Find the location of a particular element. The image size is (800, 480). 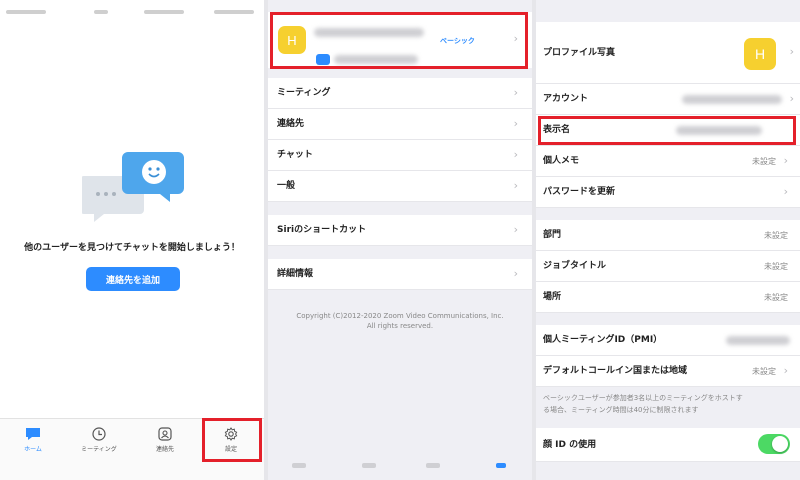

profile-row: H ベーシック › is located at coordinates (400, 40).